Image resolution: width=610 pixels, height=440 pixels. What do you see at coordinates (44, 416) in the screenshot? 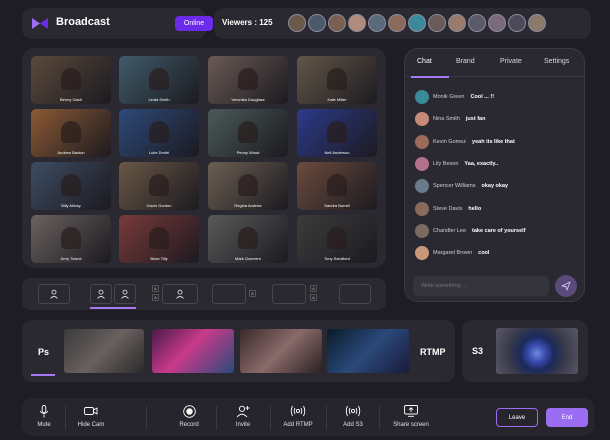
I see `mute-button: Mute` at bounding box center [44, 416].